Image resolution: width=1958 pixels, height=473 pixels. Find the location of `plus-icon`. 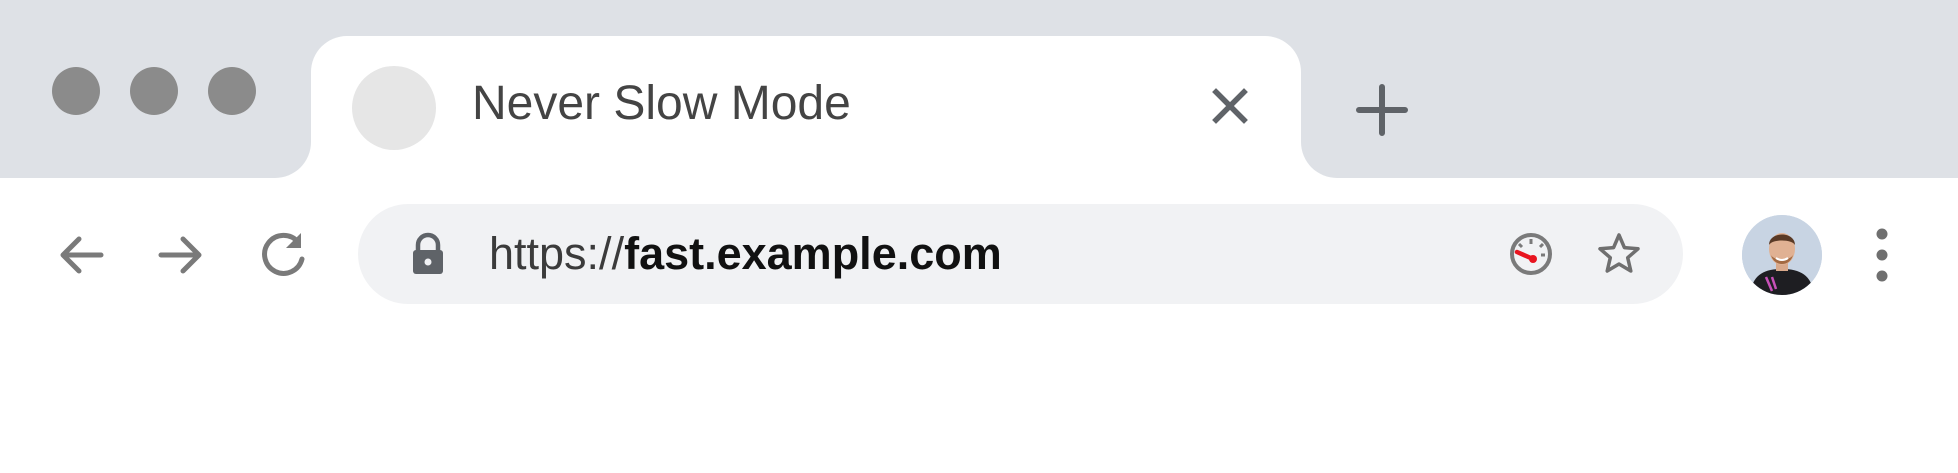

plus-icon is located at coordinates (1382, 110).